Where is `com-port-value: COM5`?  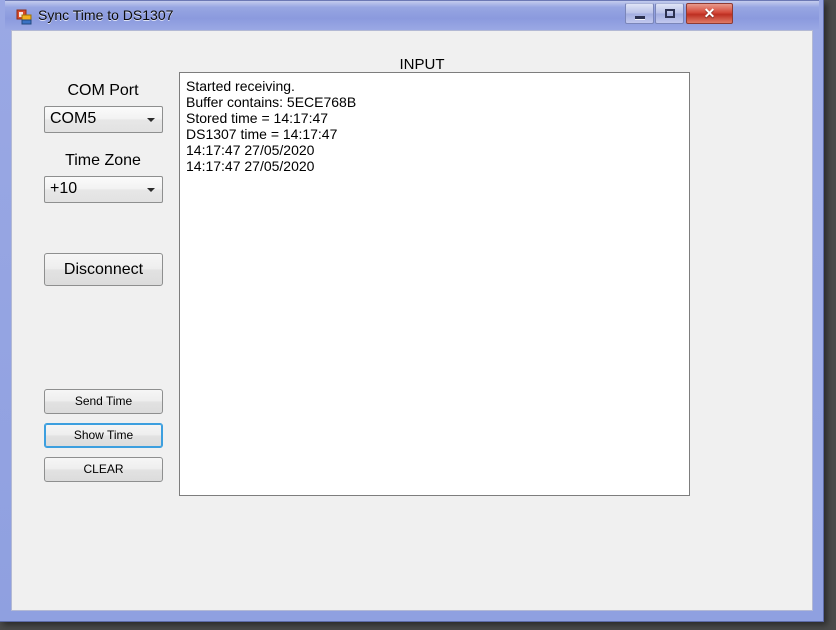
com-port-value: COM5 is located at coordinates (73, 118).